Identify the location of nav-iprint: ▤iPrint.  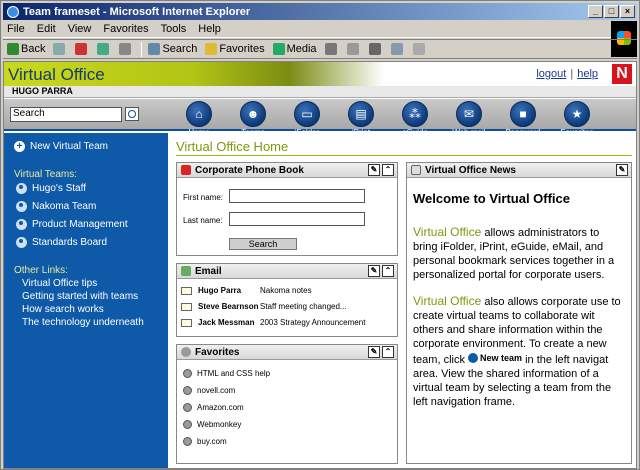
(361, 118).